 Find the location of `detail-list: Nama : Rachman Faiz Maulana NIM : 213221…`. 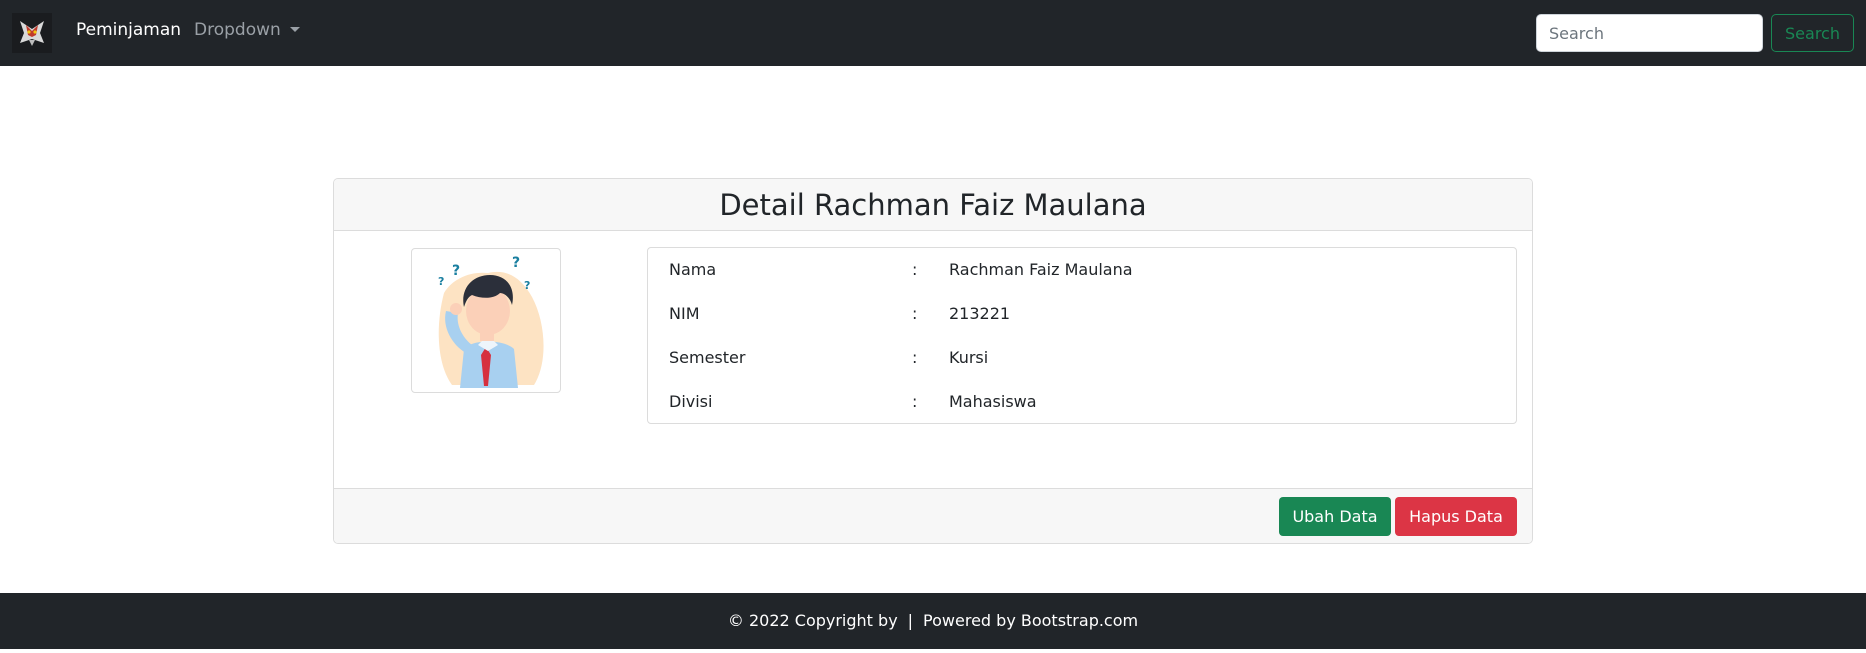

detail-list: Nama : Rachman Faiz Maulana NIM : 213221… is located at coordinates (1082, 335).